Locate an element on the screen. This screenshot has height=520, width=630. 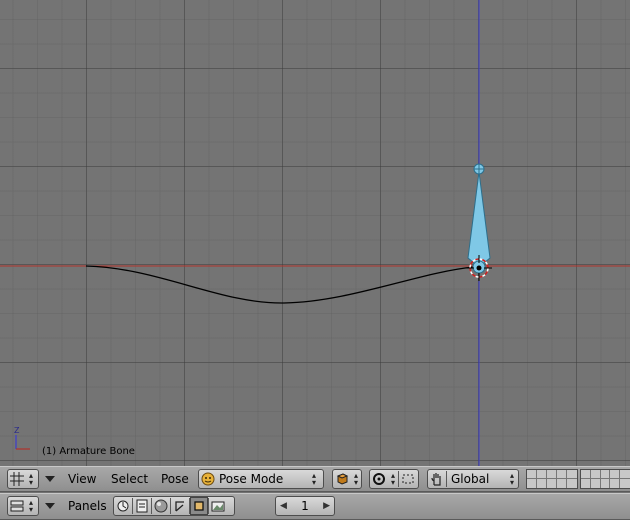
transform-orientation-selector: Global ▴ ▾ is located at coordinates (473, 479).